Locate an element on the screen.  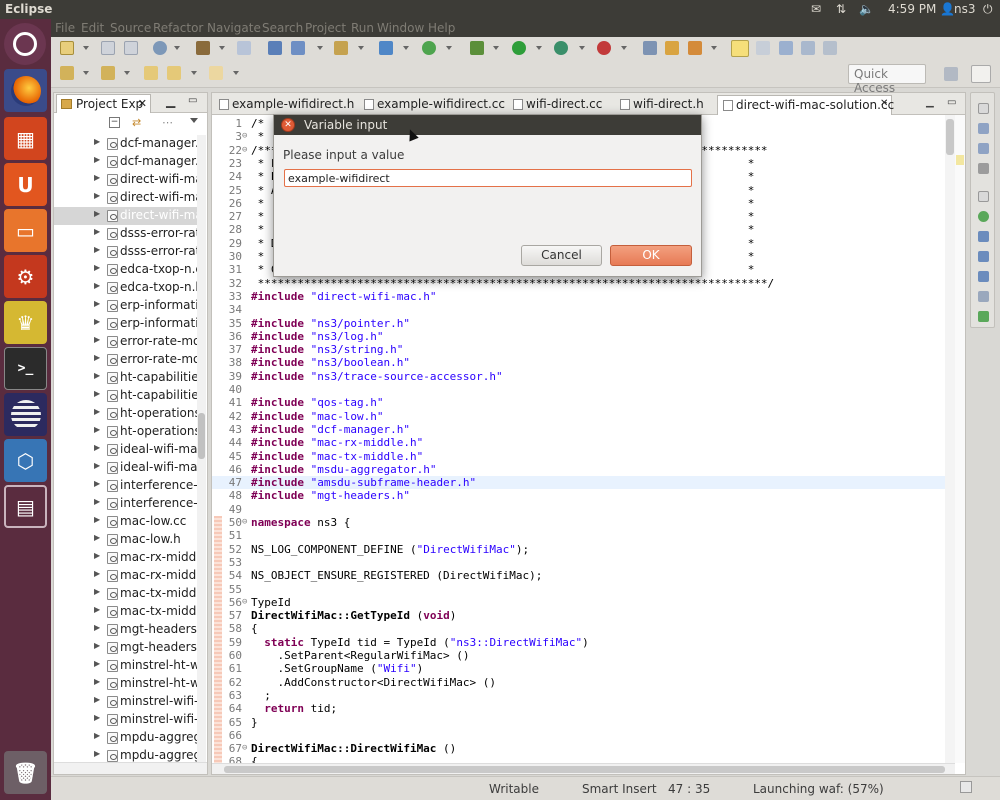
menu-help: Help is located at coordinates (441, 28).